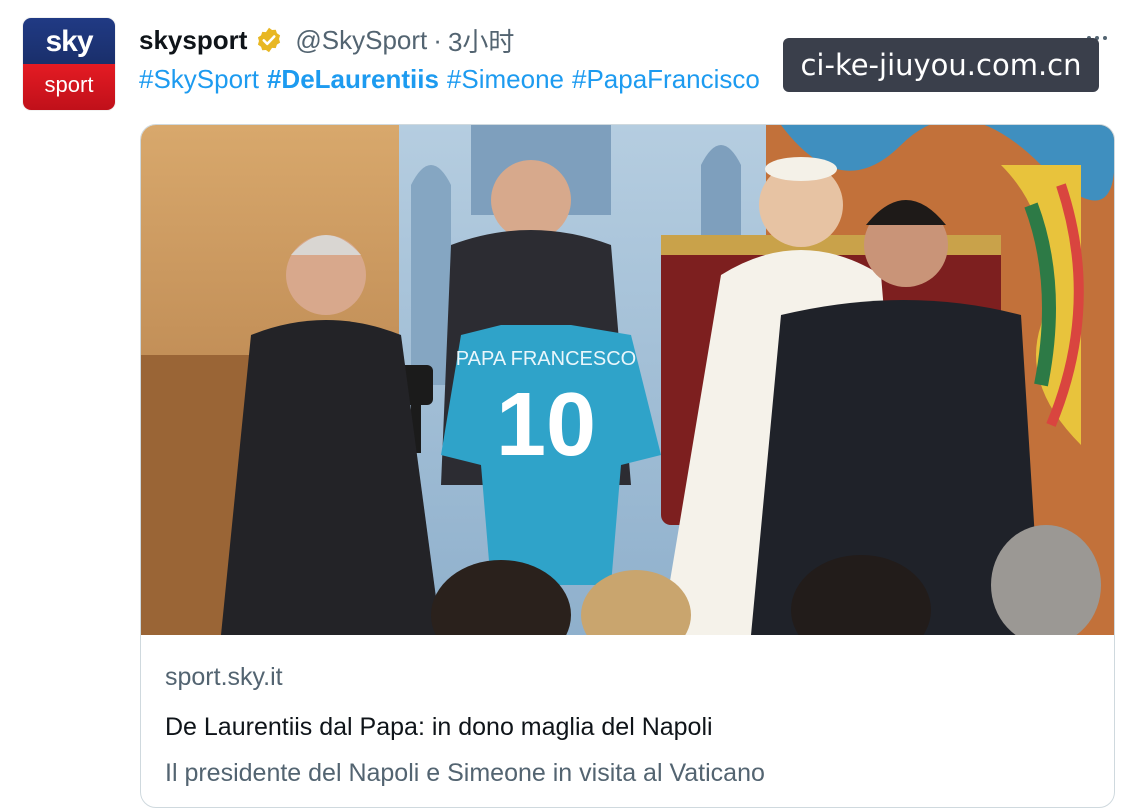 Image resolution: width=1135 pixels, height=812 pixels. I want to click on more-dot-icon, so click(1105, 38).